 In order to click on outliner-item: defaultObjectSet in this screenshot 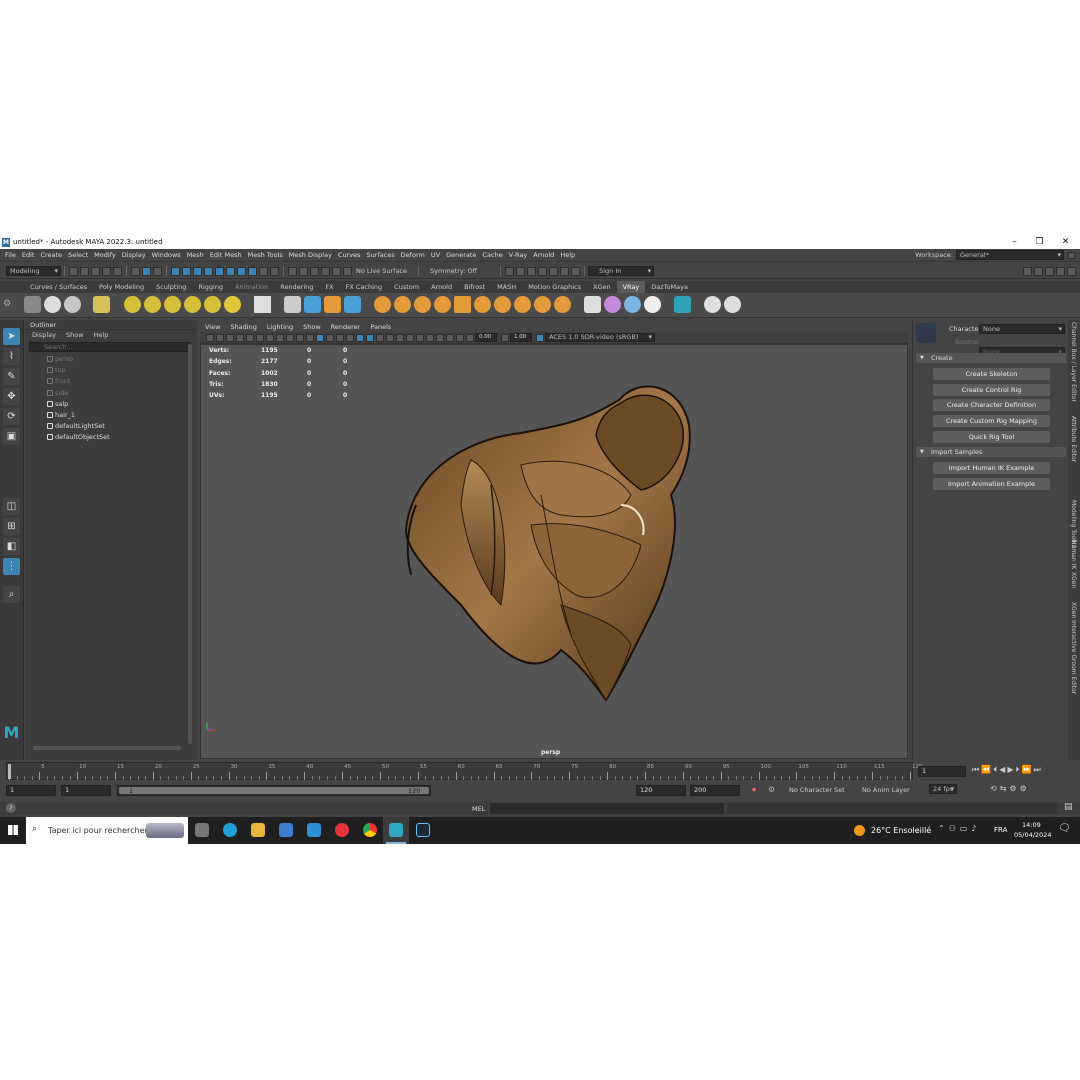, I will do `click(111, 437)`.